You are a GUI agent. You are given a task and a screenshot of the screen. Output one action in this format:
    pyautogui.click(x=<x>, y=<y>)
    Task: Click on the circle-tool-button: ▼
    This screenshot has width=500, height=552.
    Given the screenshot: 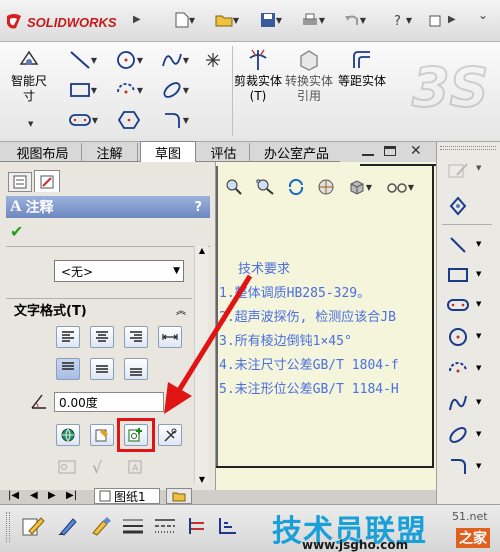 What is the action you would take?
    pyautogui.click(x=129, y=60)
    